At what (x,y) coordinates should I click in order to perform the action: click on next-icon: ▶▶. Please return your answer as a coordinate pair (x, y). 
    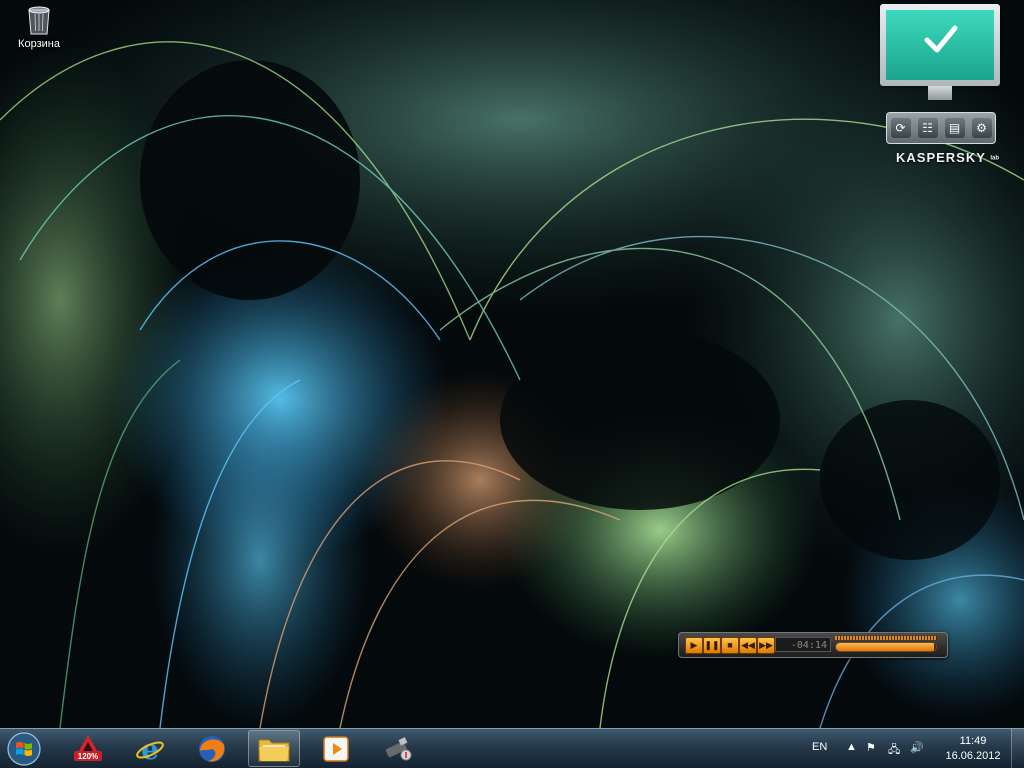
    Looking at the image, I should click on (766, 645).